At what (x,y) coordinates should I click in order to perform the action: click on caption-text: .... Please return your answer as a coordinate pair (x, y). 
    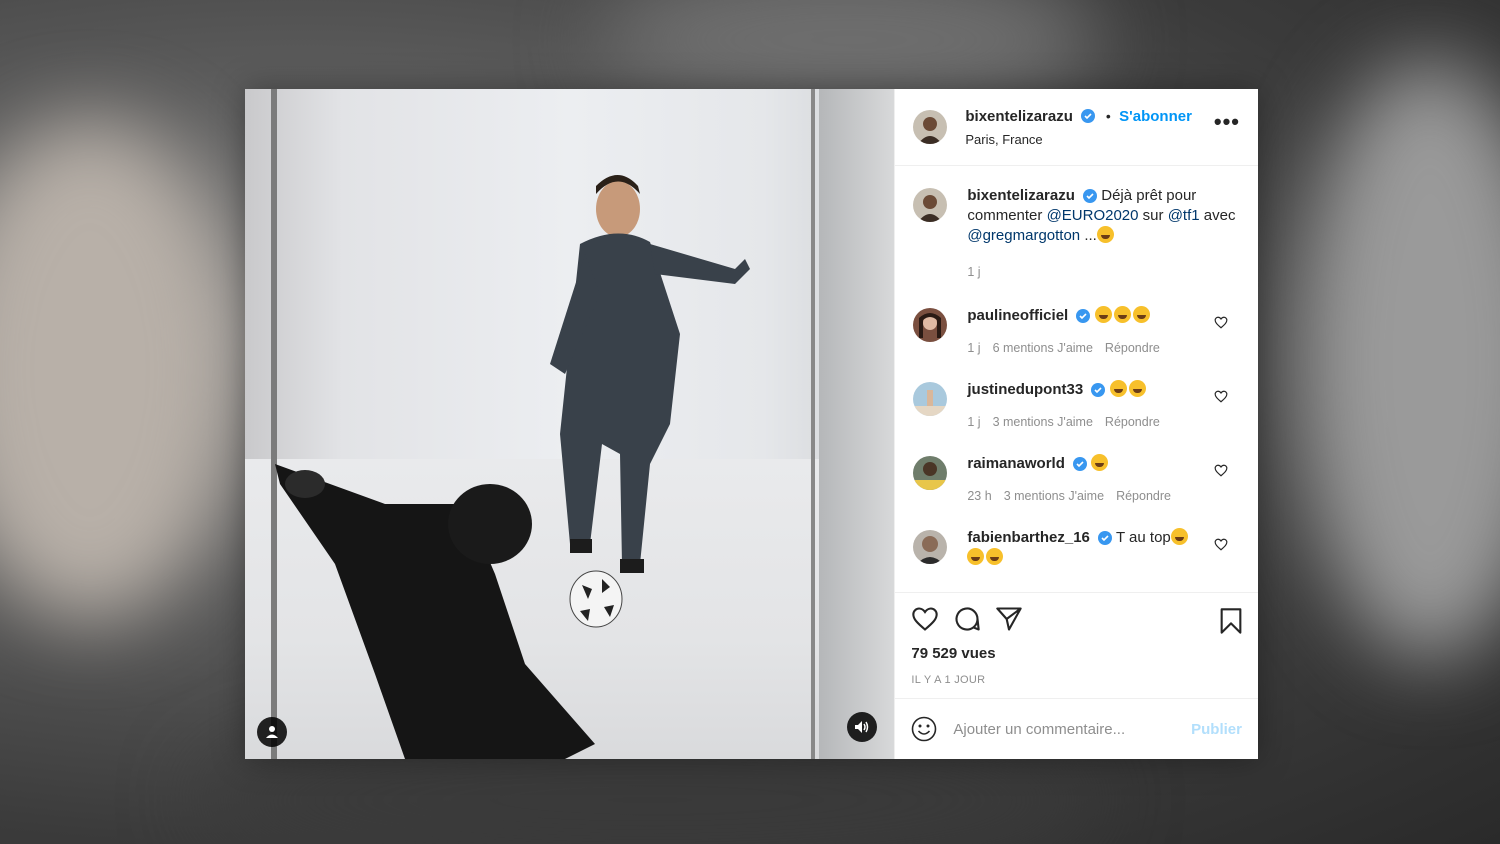
    Looking at the image, I should click on (1088, 235).